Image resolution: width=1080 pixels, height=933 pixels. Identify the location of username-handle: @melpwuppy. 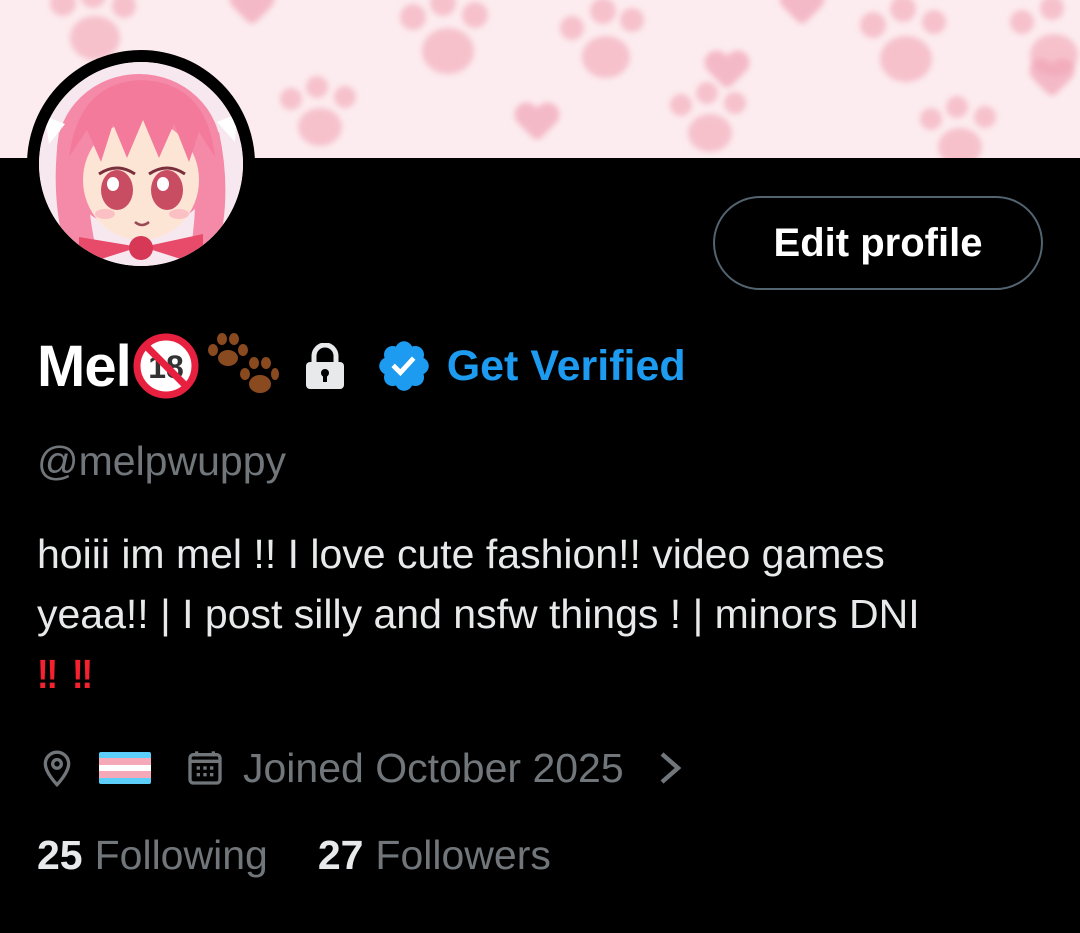
(162, 461).